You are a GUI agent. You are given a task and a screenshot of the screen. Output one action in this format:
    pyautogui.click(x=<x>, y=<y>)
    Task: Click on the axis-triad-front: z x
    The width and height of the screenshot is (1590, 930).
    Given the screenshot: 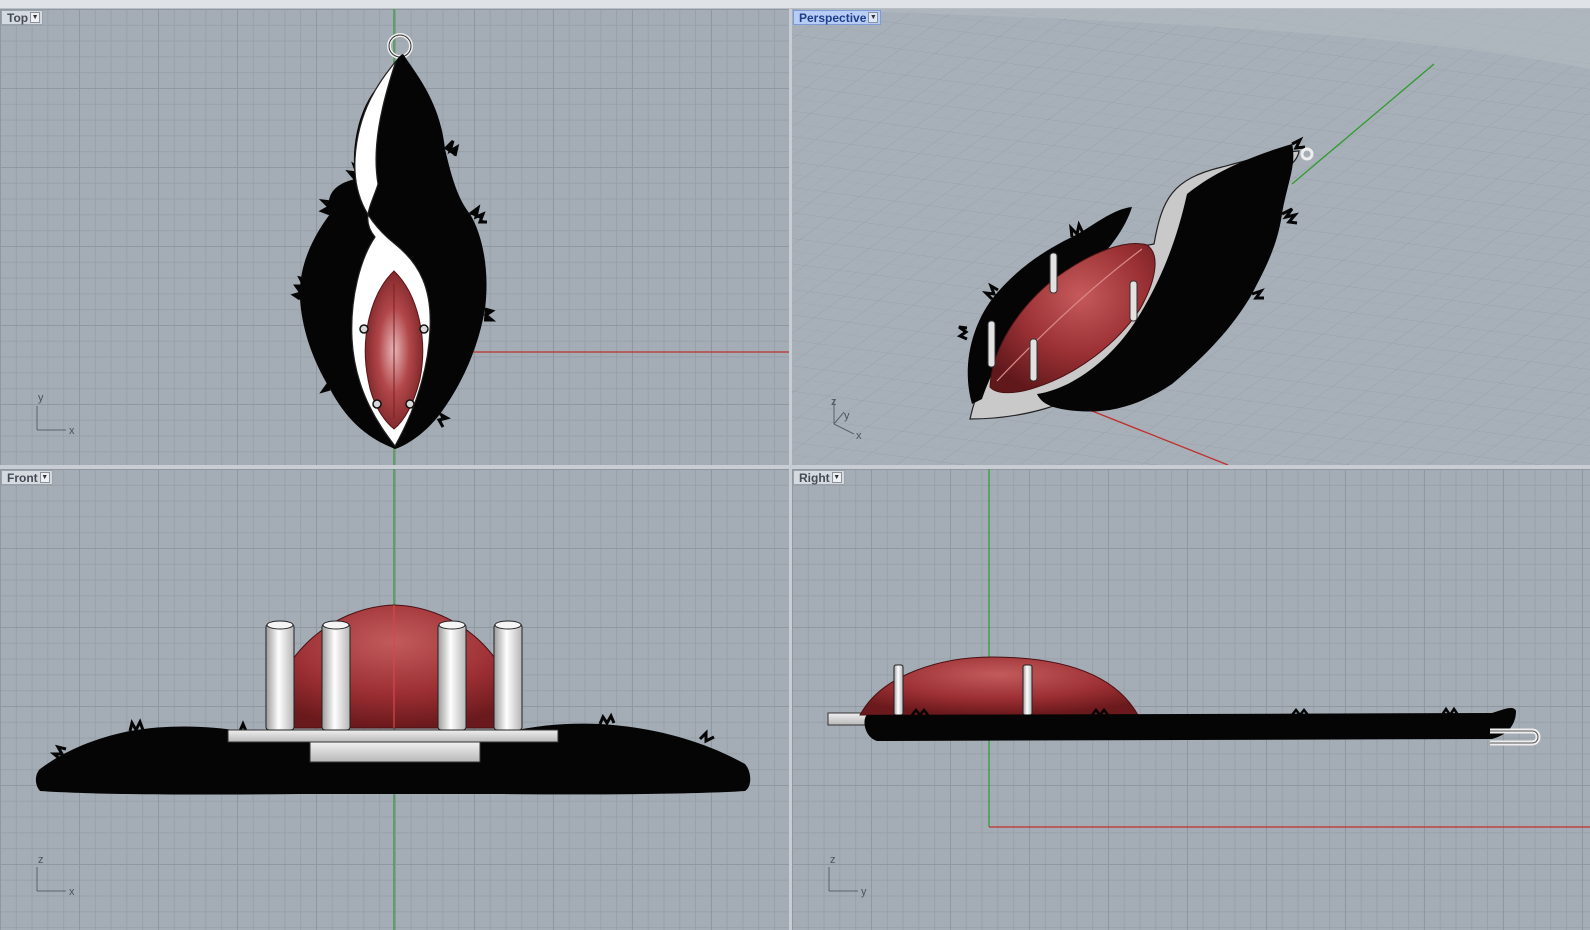 What is the action you would take?
    pyautogui.click(x=55, y=876)
    